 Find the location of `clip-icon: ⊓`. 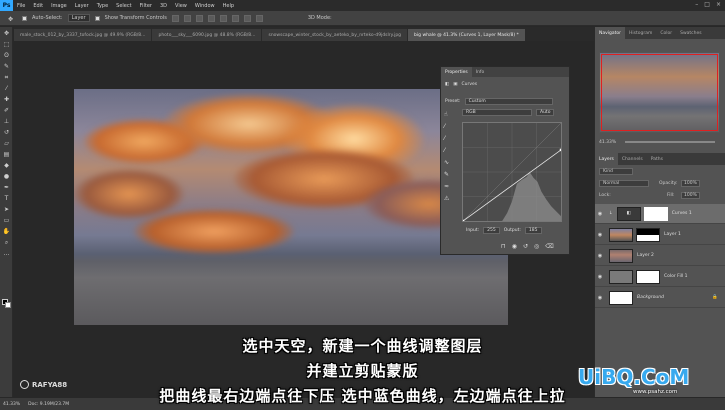

clip-icon: ⊓ is located at coordinates (503, 246).